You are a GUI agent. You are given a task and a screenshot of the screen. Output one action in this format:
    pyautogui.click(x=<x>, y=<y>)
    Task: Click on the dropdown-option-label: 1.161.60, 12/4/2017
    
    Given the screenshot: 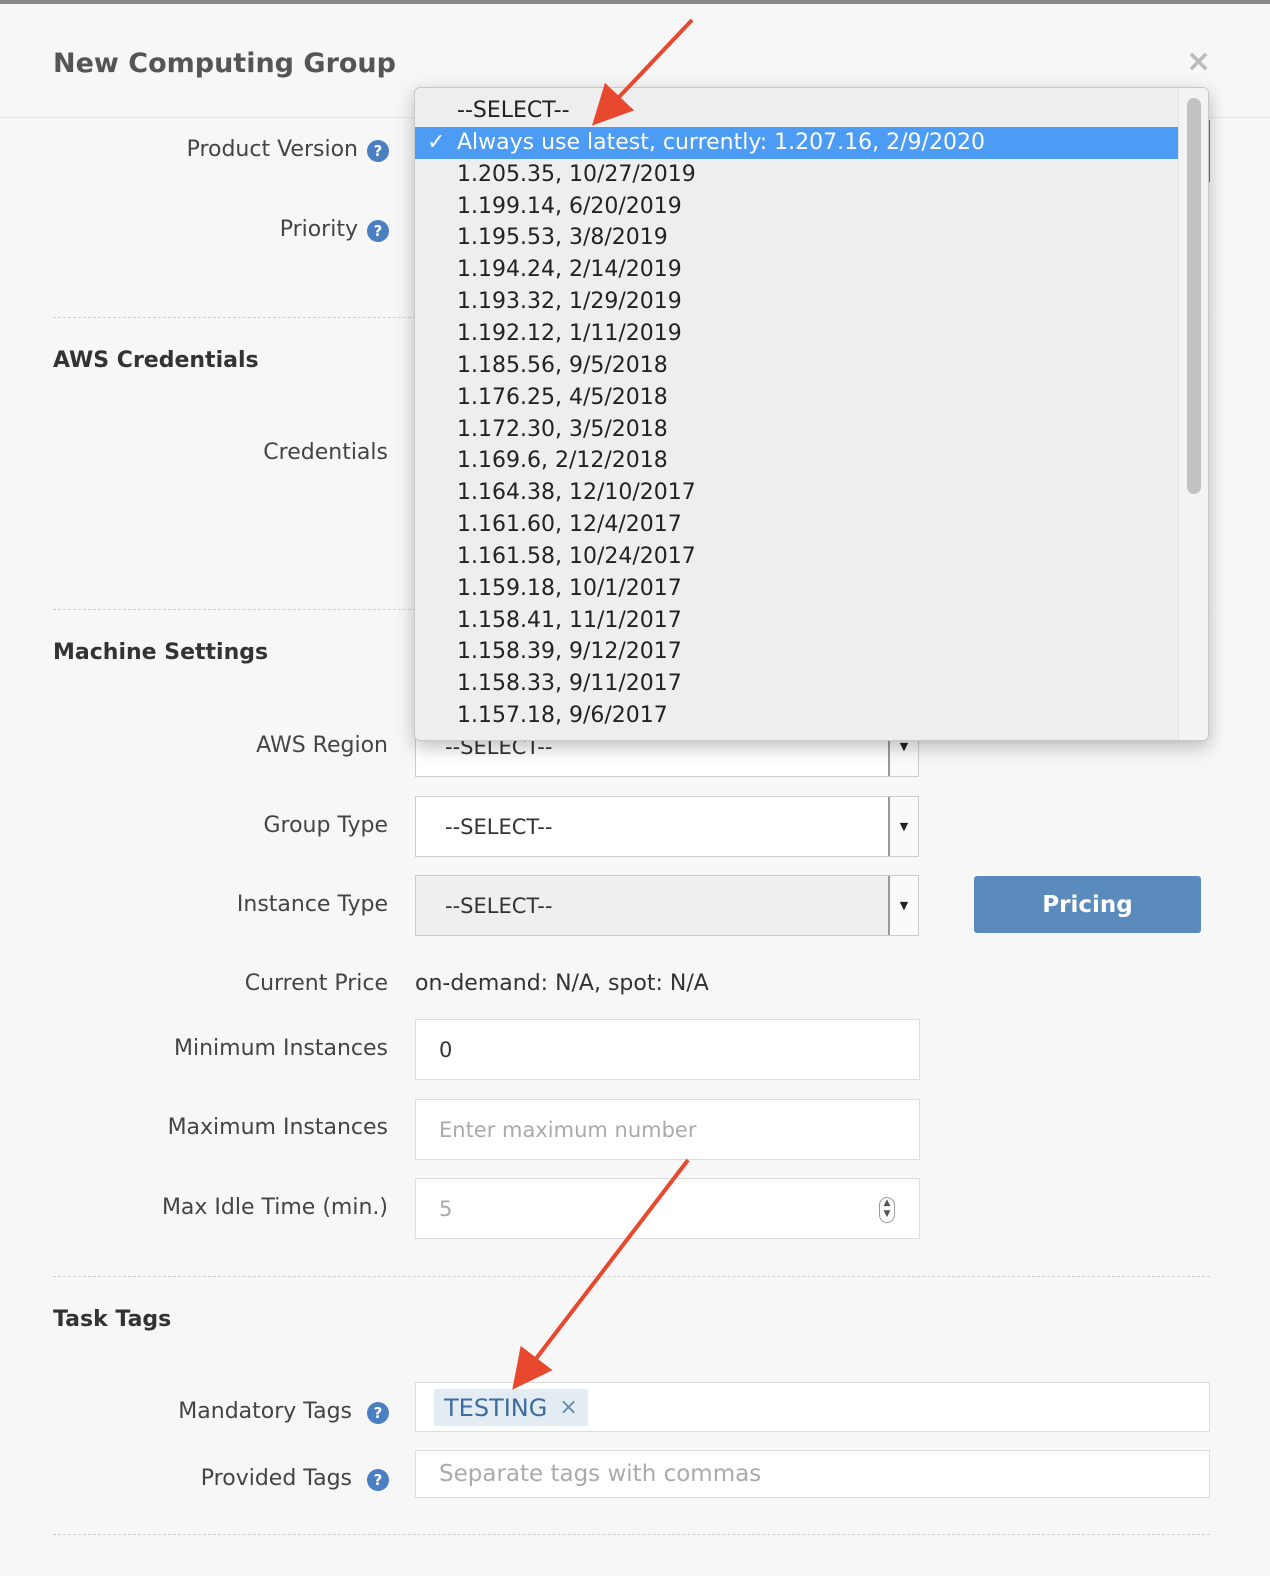 What is the action you would take?
    pyautogui.click(x=569, y=525)
    